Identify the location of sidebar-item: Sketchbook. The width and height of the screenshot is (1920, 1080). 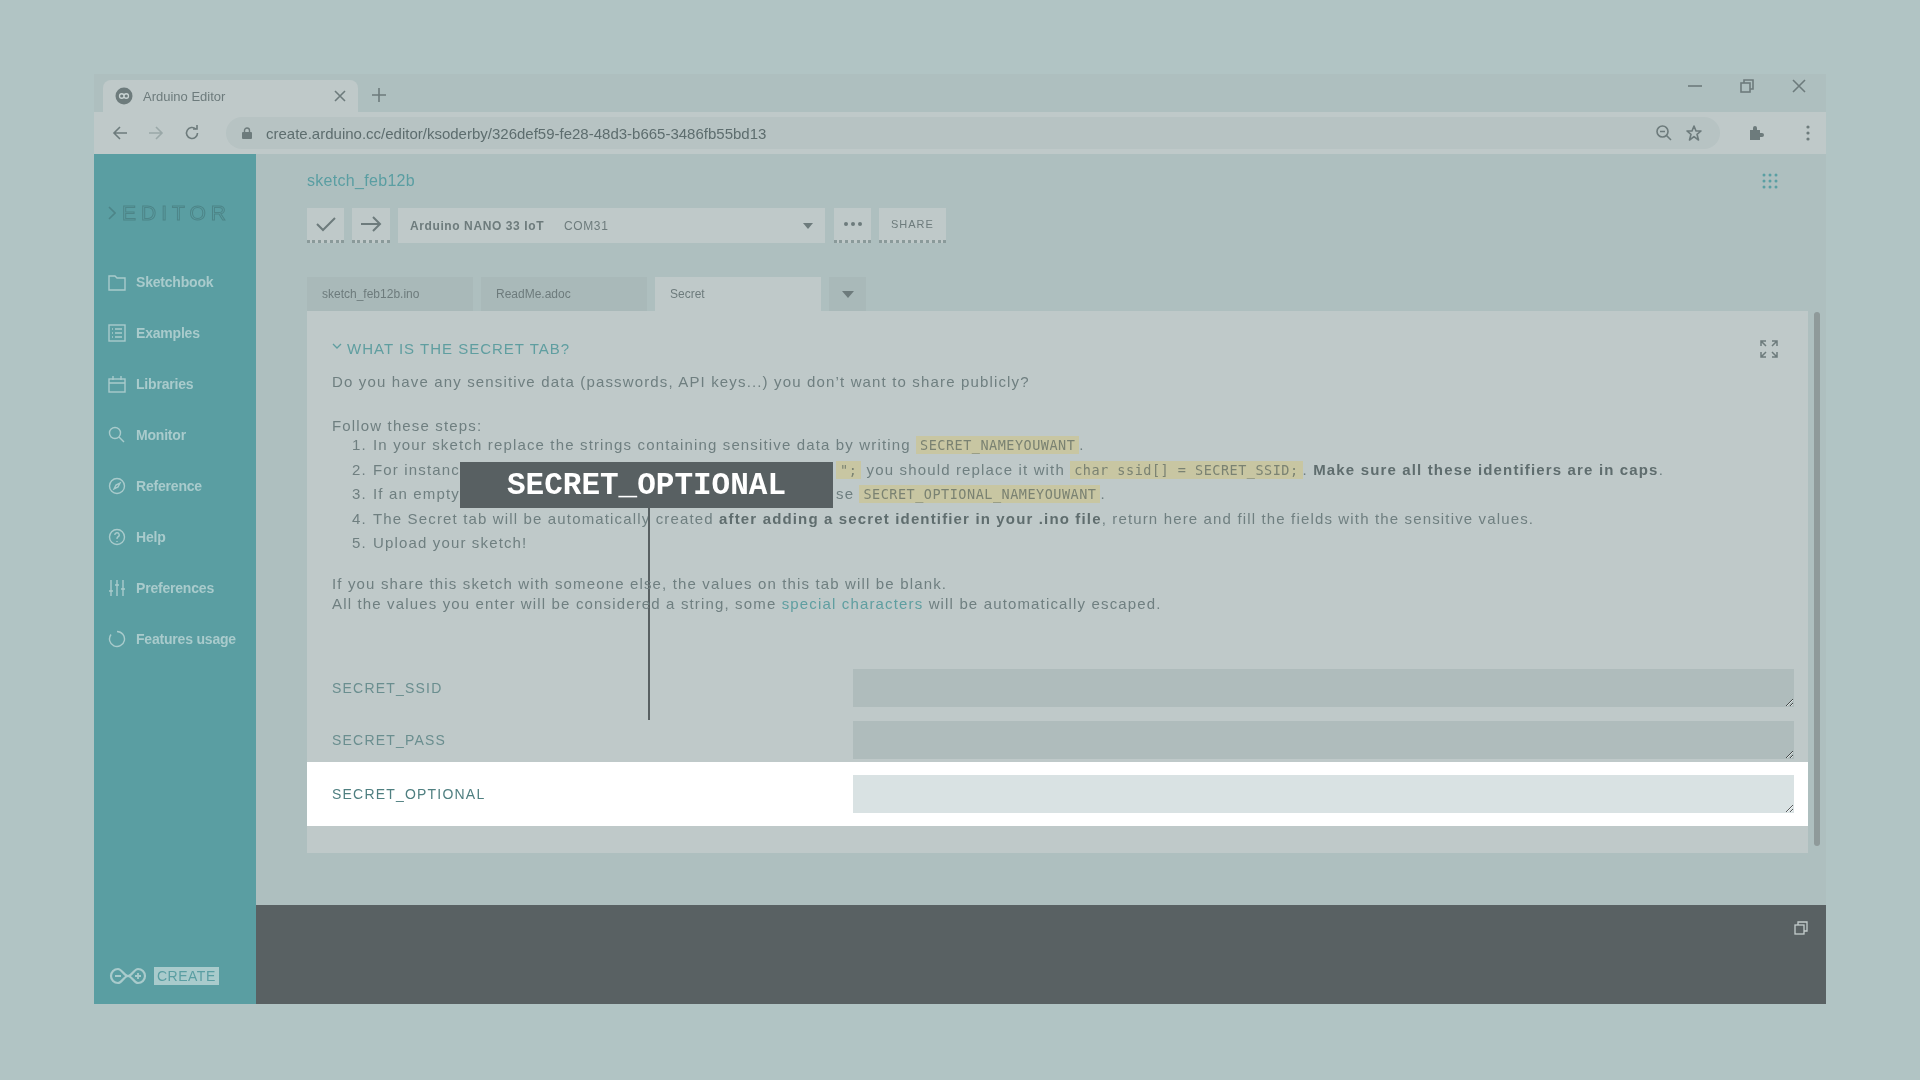
(182, 281).